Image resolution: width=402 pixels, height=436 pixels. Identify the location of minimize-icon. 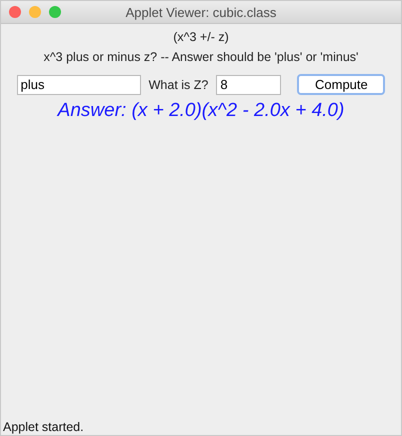
(35, 12).